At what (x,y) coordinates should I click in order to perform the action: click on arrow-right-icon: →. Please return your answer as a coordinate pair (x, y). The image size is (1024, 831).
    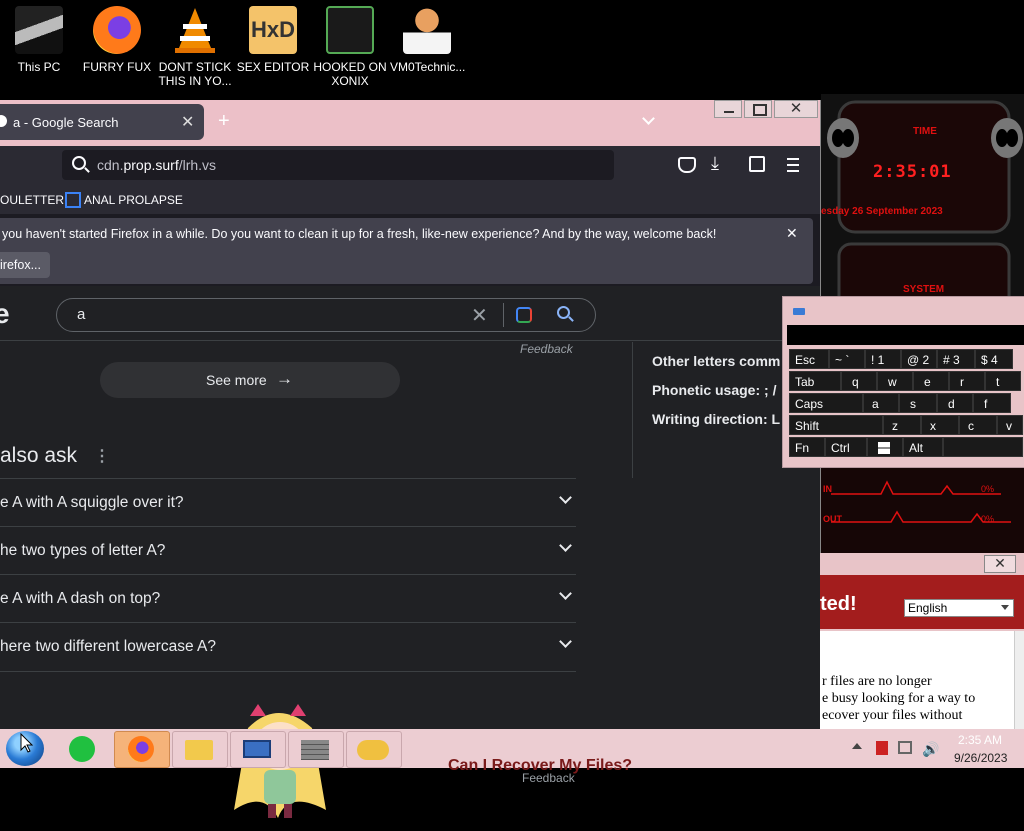
    Looking at the image, I should click on (284, 378).